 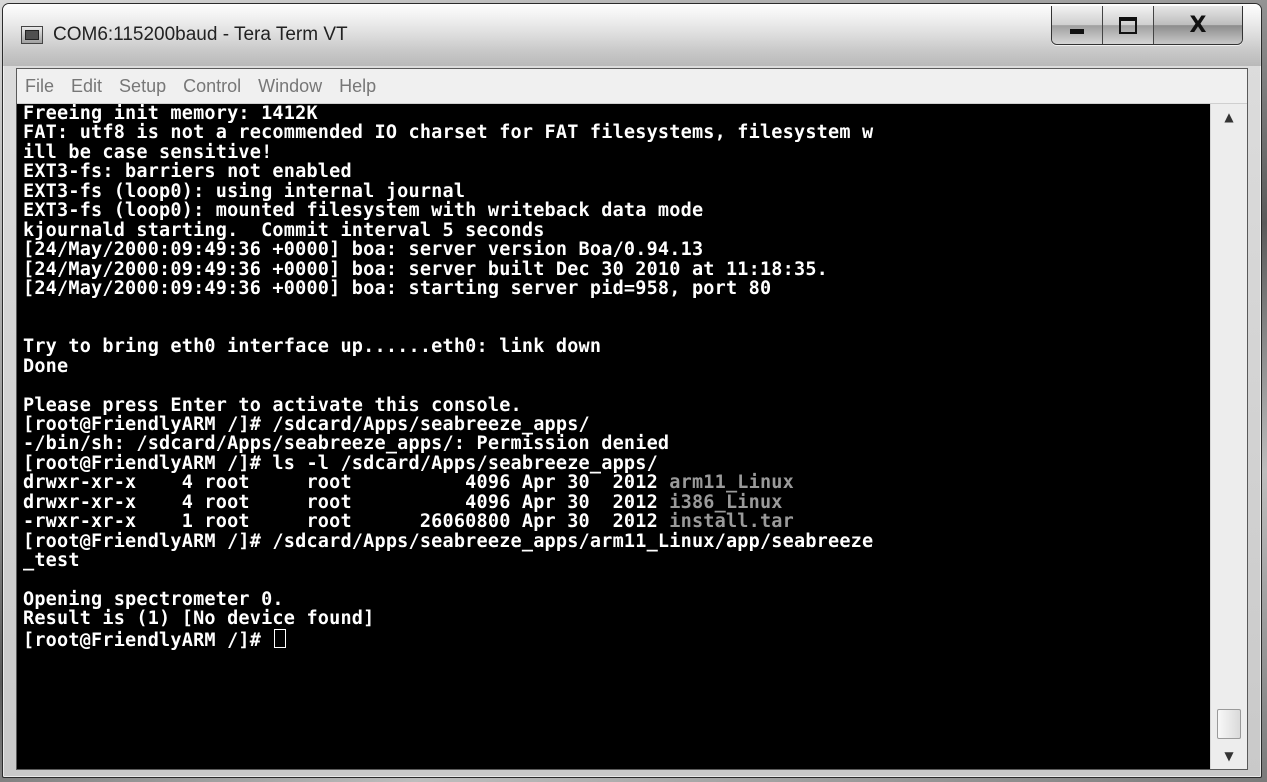 What do you see at coordinates (357, 86) in the screenshot?
I see `menu-help: Help` at bounding box center [357, 86].